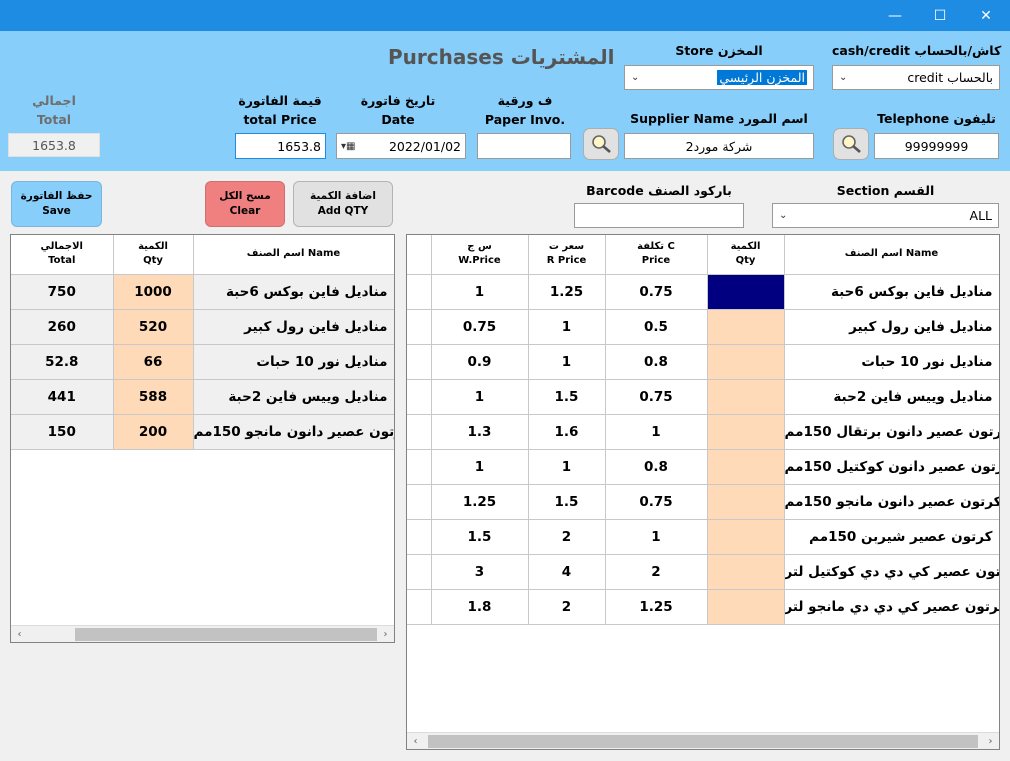  I want to click on cell-cost: 1.25, so click(656, 607).